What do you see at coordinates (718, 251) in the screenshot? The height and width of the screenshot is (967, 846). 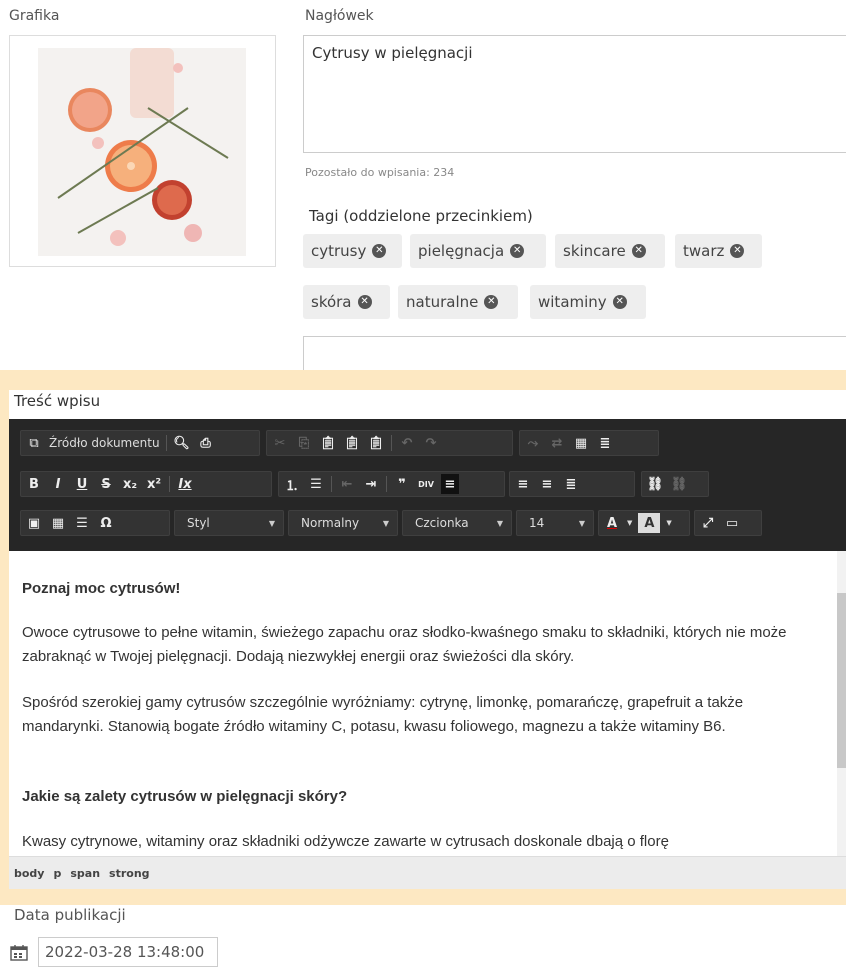 I see `tag-chip: twarz ✕` at bounding box center [718, 251].